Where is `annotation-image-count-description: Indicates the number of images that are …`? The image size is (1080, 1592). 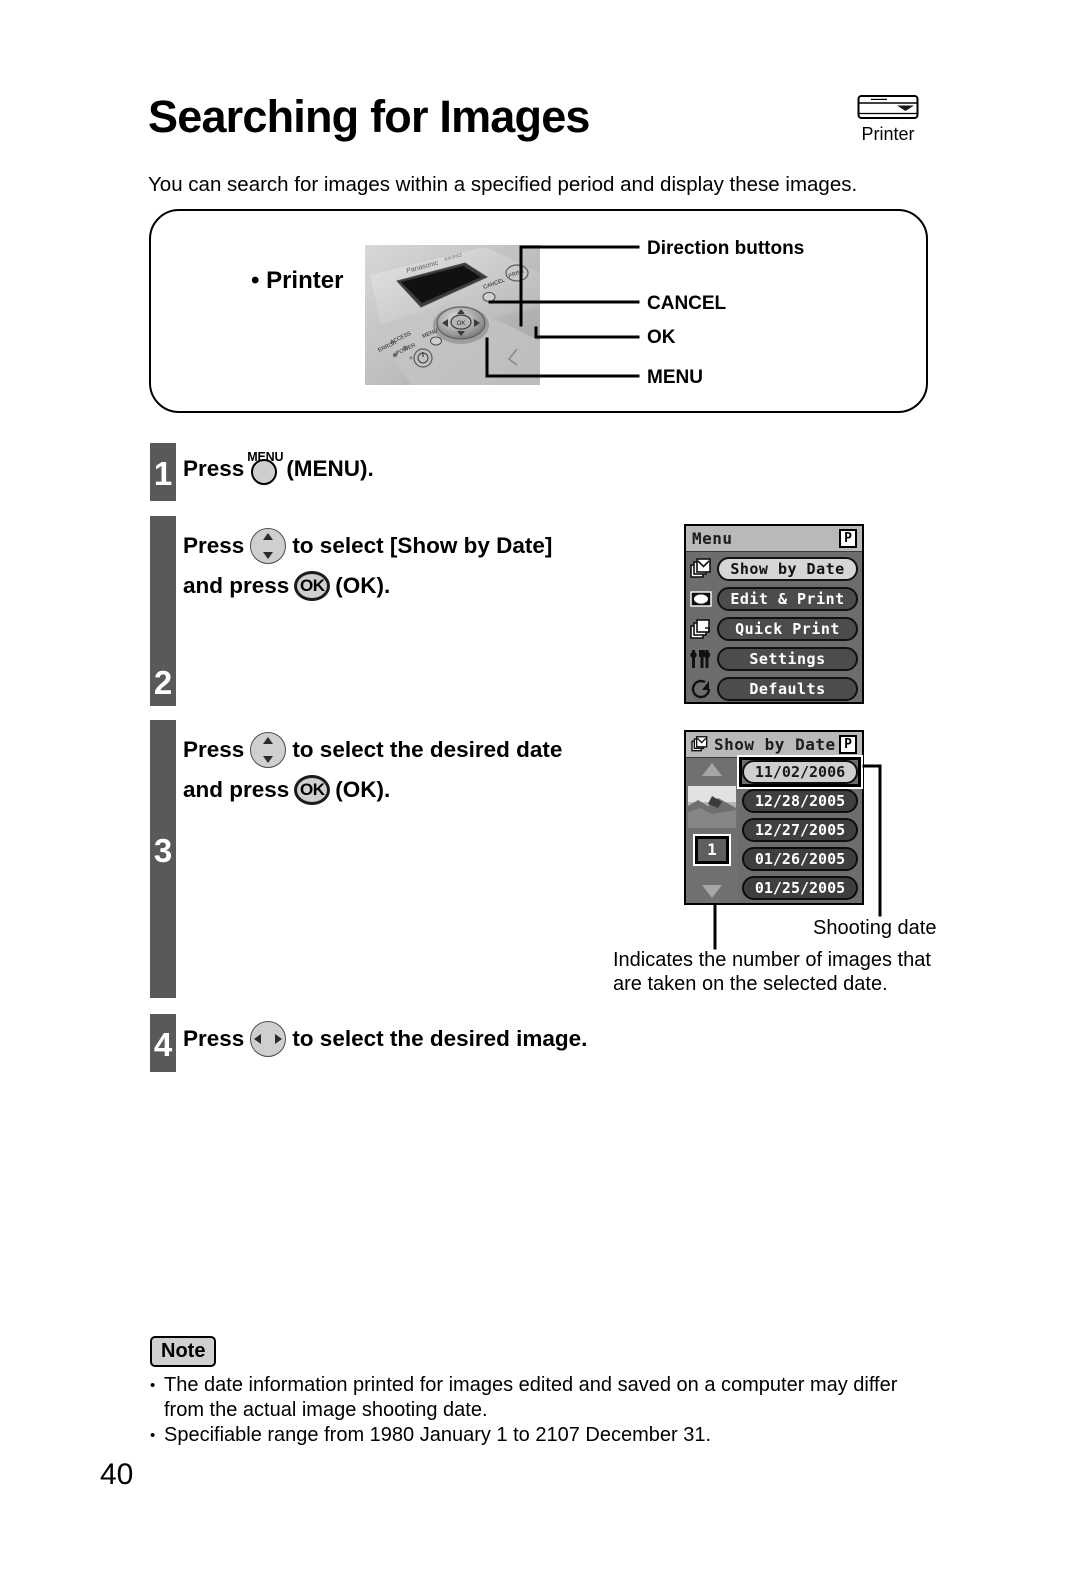
annotation-image-count-description: Indicates the number of images that are … is located at coordinates (772, 972).